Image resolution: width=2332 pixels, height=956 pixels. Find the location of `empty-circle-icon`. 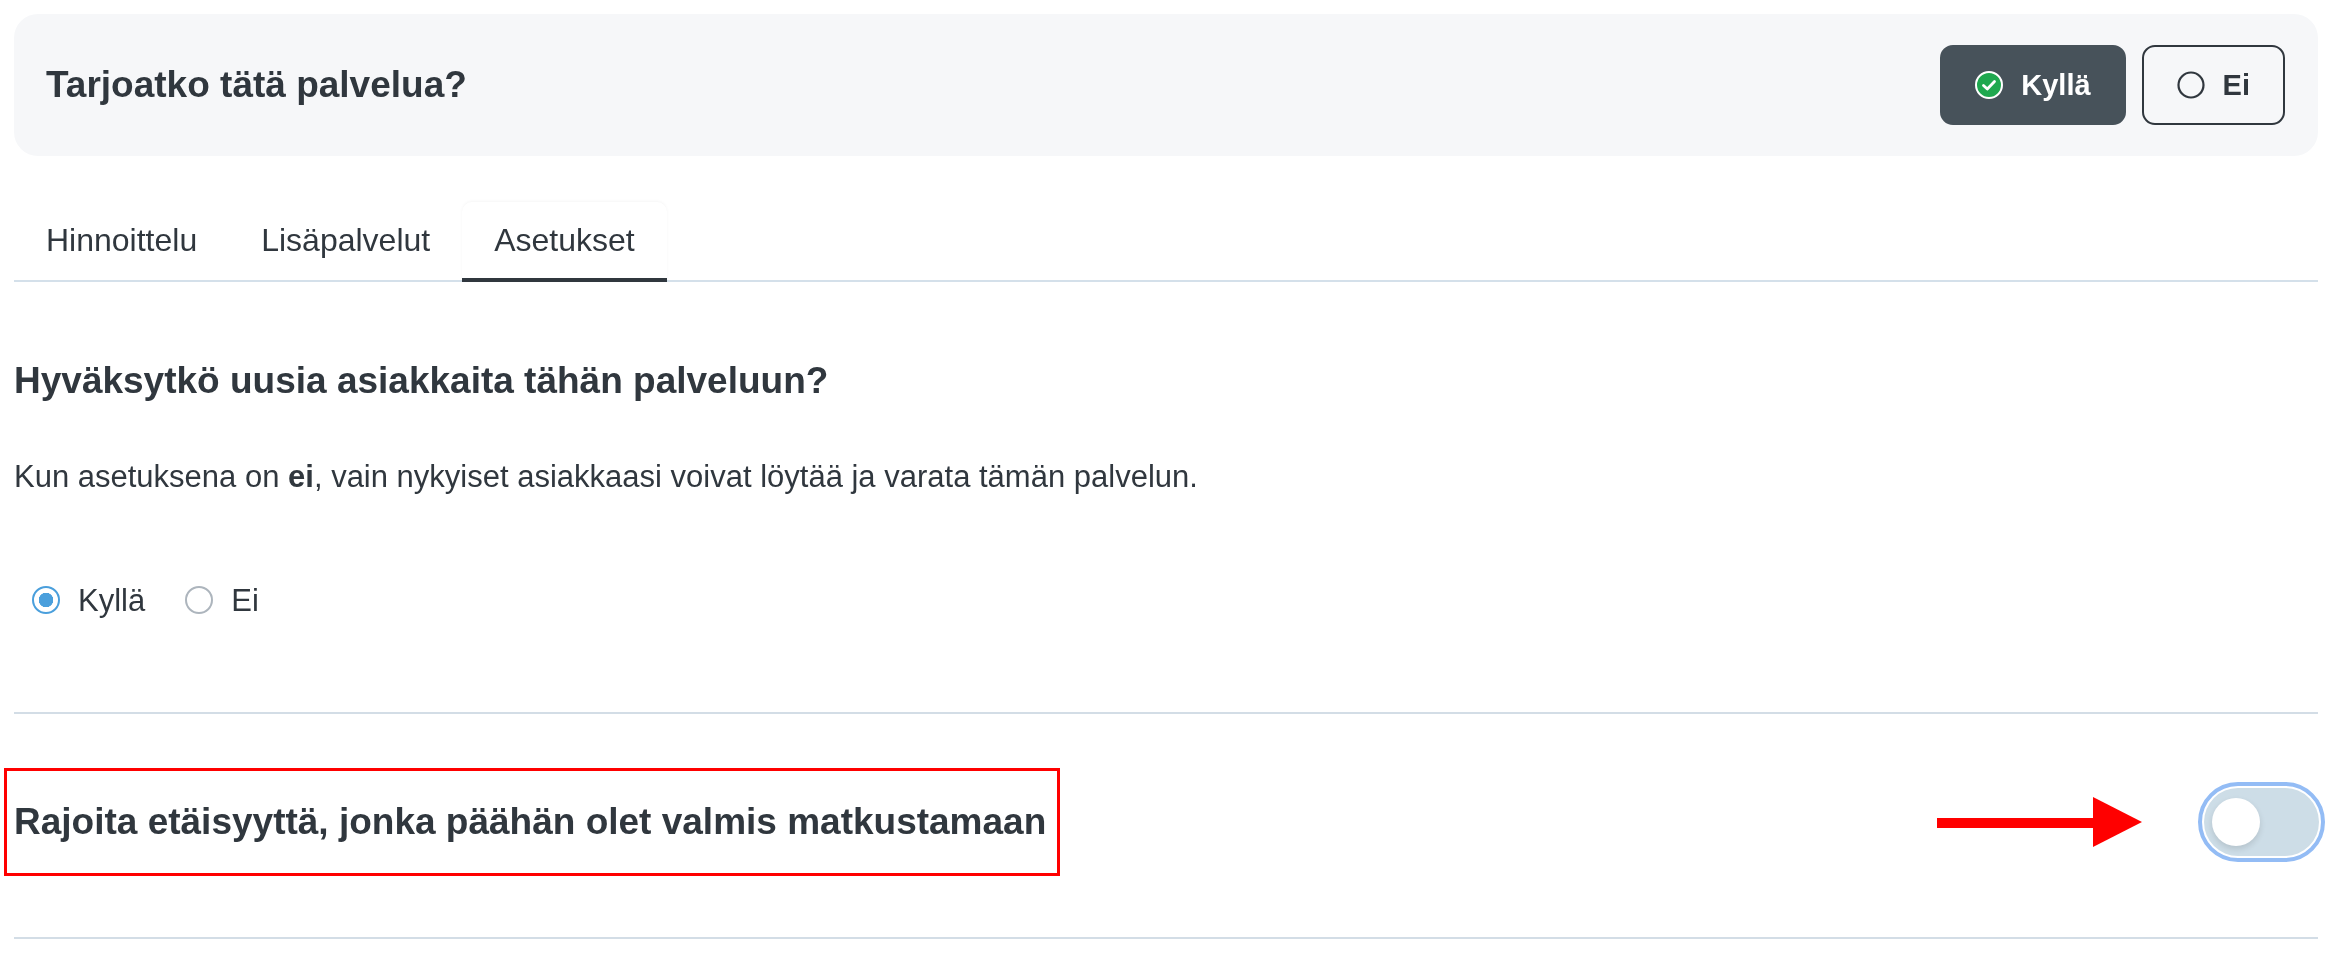

empty-circle-icon is located at coordinates (2190, 85).